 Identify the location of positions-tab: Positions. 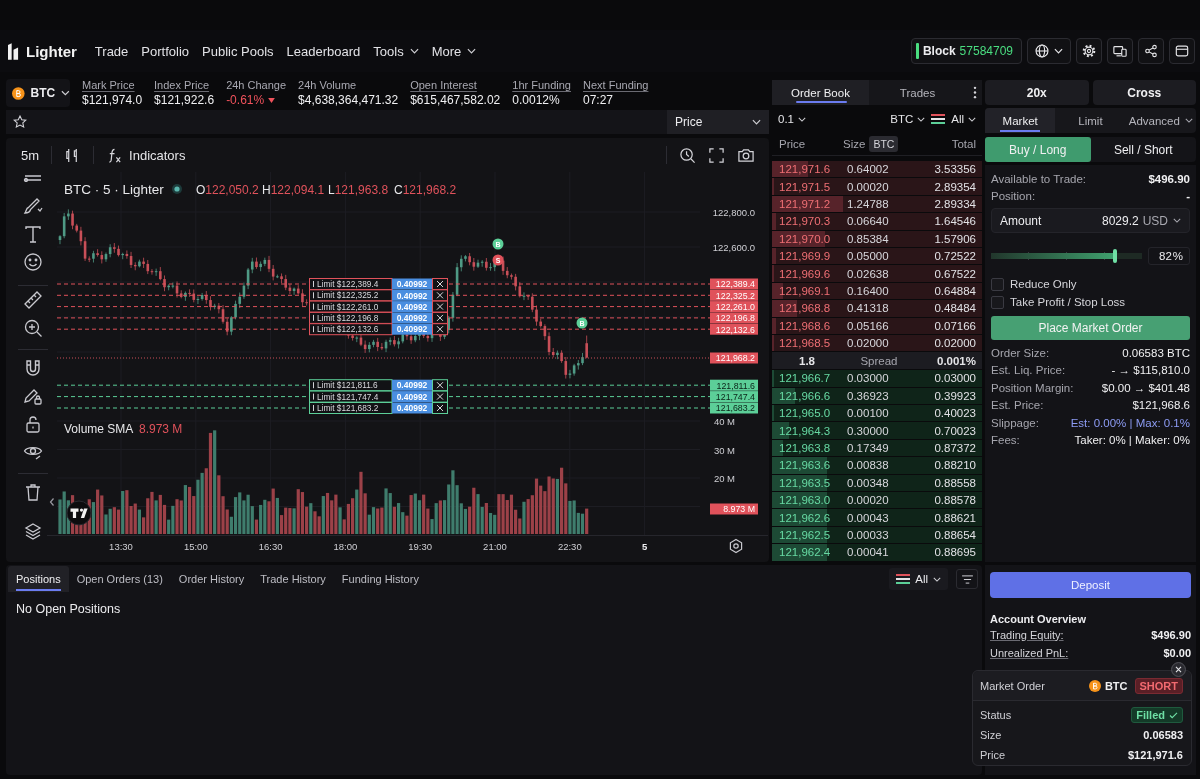
(38, 579).